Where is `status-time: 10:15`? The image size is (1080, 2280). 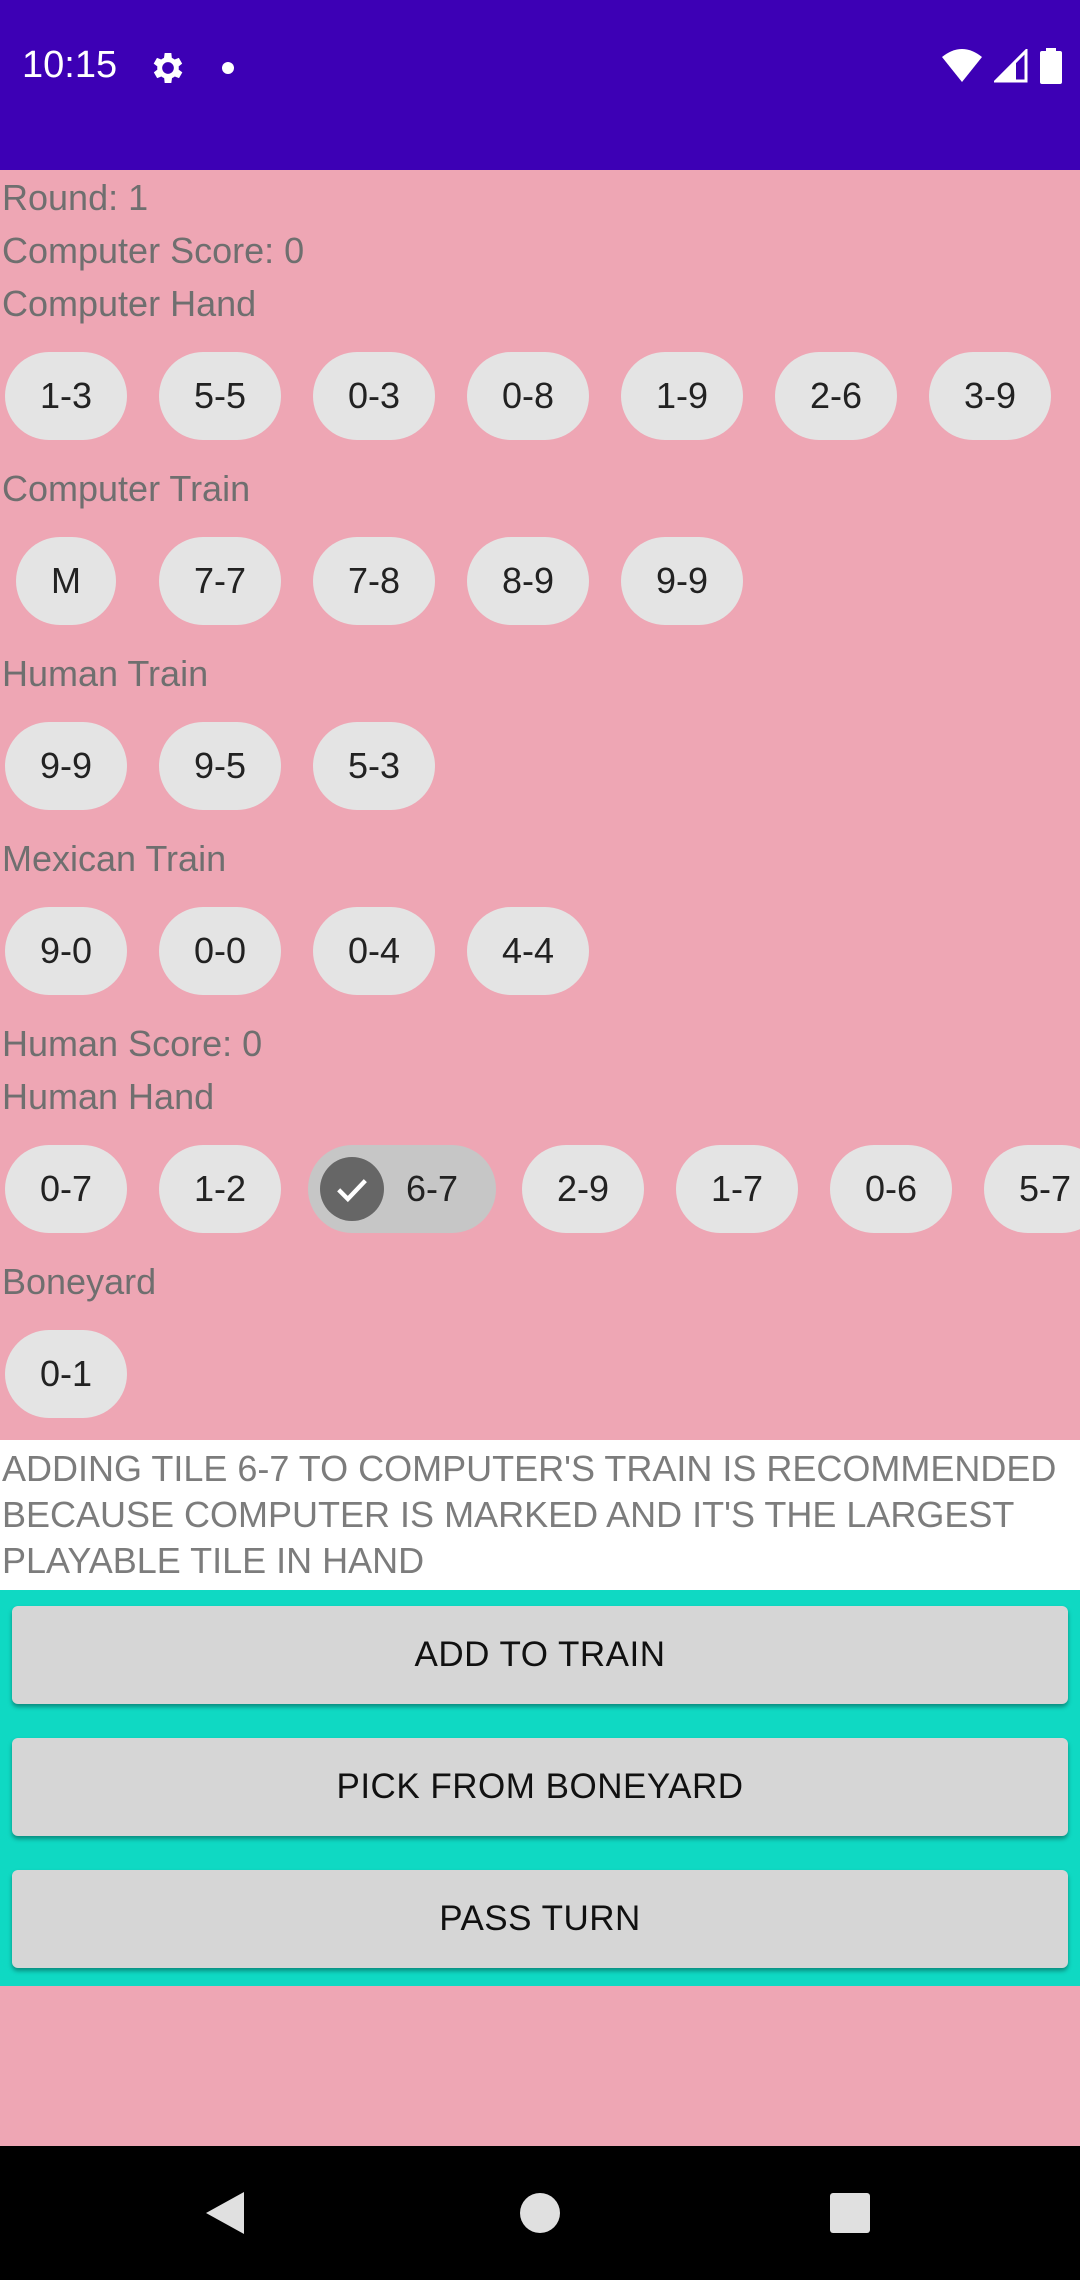 status-time: 10:15 is located at coordinates (70, 65).